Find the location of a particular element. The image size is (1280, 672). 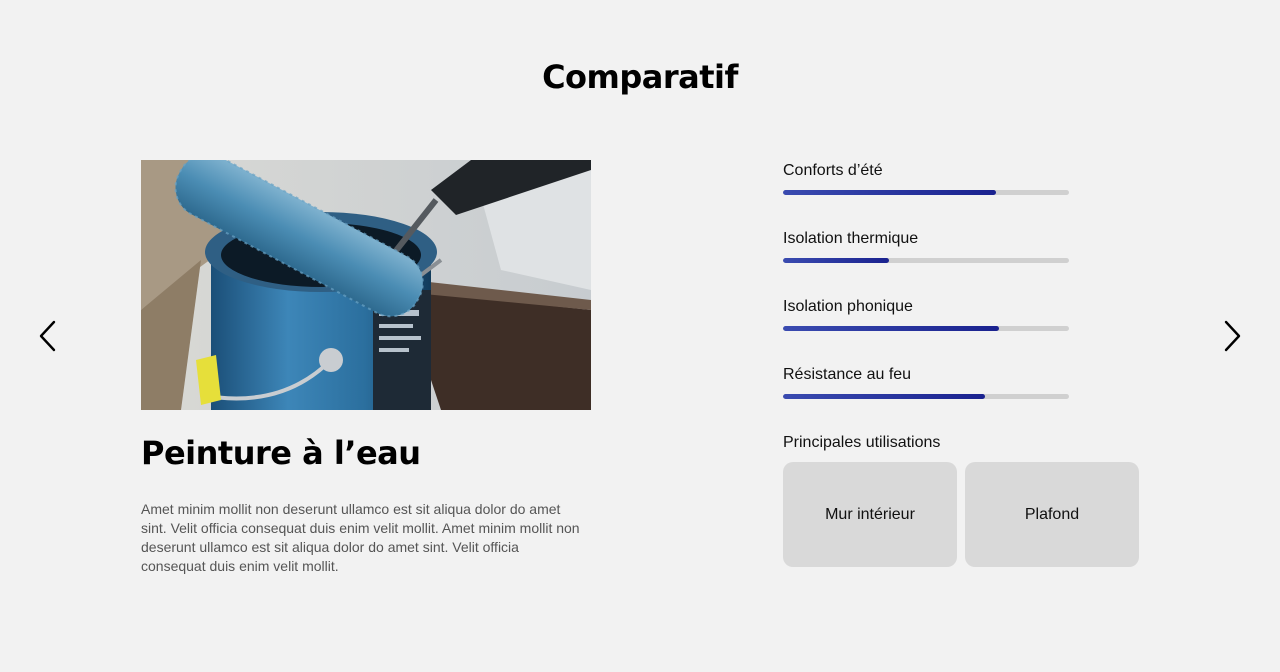

next-button is located at coordinates (1232, 336).